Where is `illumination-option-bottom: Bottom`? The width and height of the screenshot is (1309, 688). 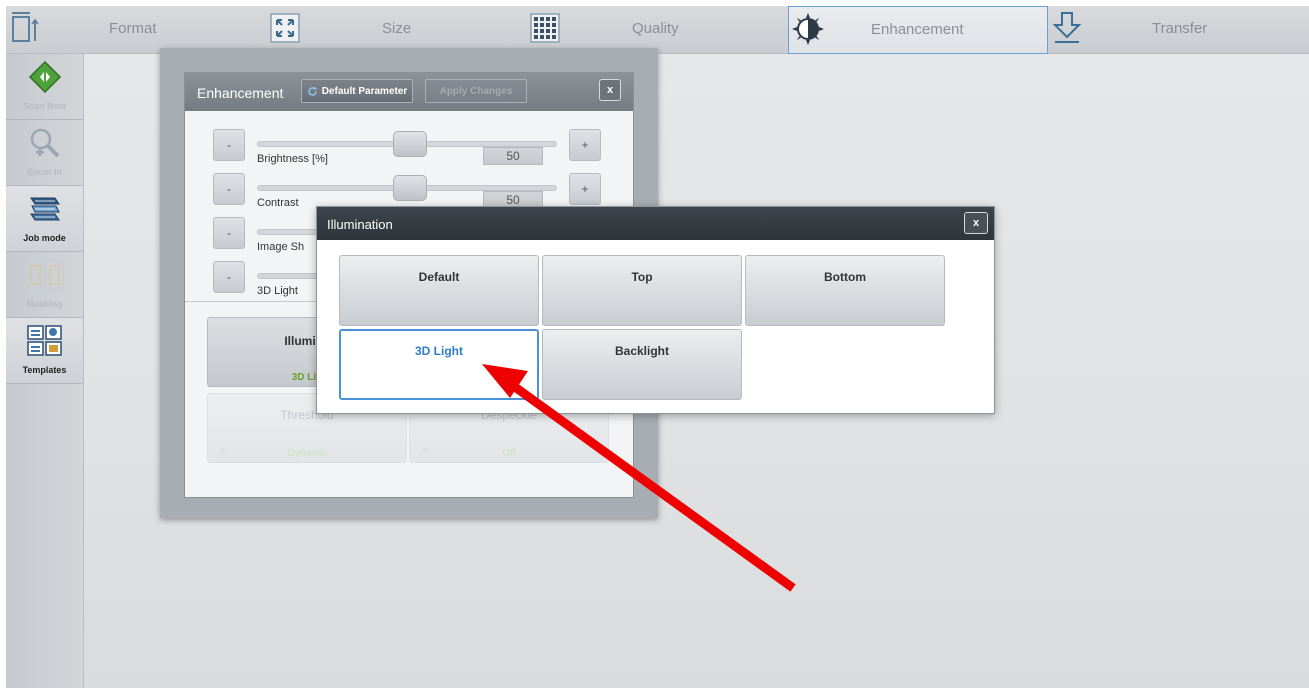 illumination-option-bottom: Bottom is located at coordinates (845, 290).